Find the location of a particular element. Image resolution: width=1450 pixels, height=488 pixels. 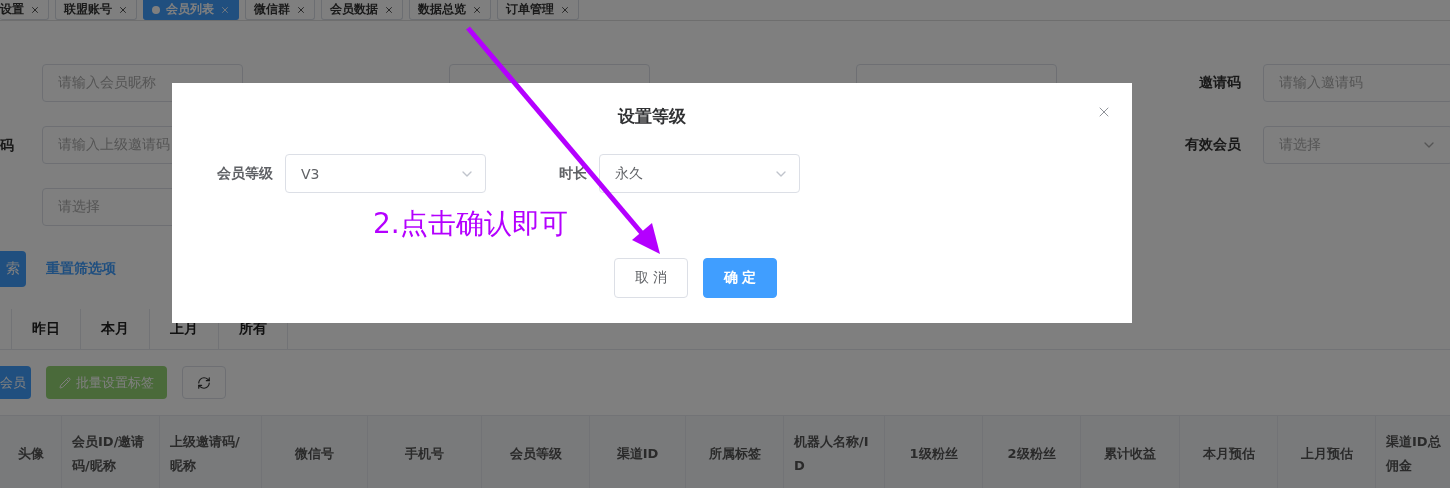

filter-label: 码 is located at coordinates (7, 145).